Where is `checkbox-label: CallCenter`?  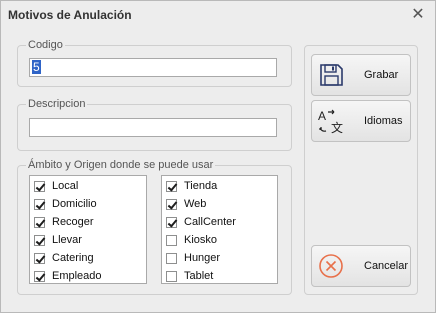
checkbox-label: CallCenter is located at coordinates (210, 222).